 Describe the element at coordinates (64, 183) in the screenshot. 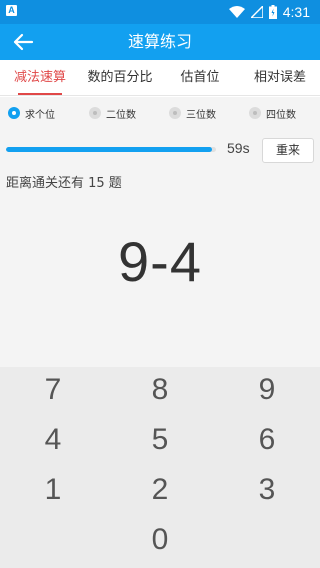

I see `remaining-count: 距离通关还有 15 题` at that location.